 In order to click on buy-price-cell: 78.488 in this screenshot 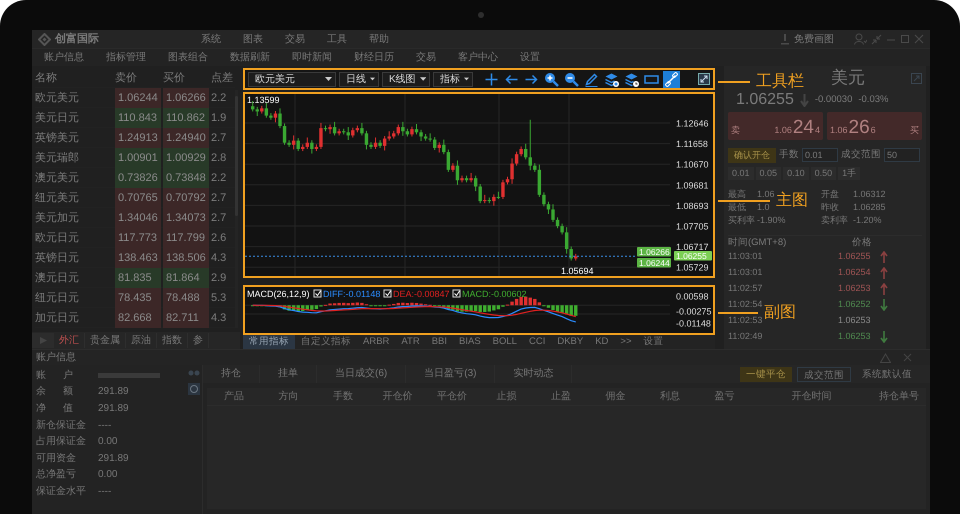, I will do `click(186, 298)`.